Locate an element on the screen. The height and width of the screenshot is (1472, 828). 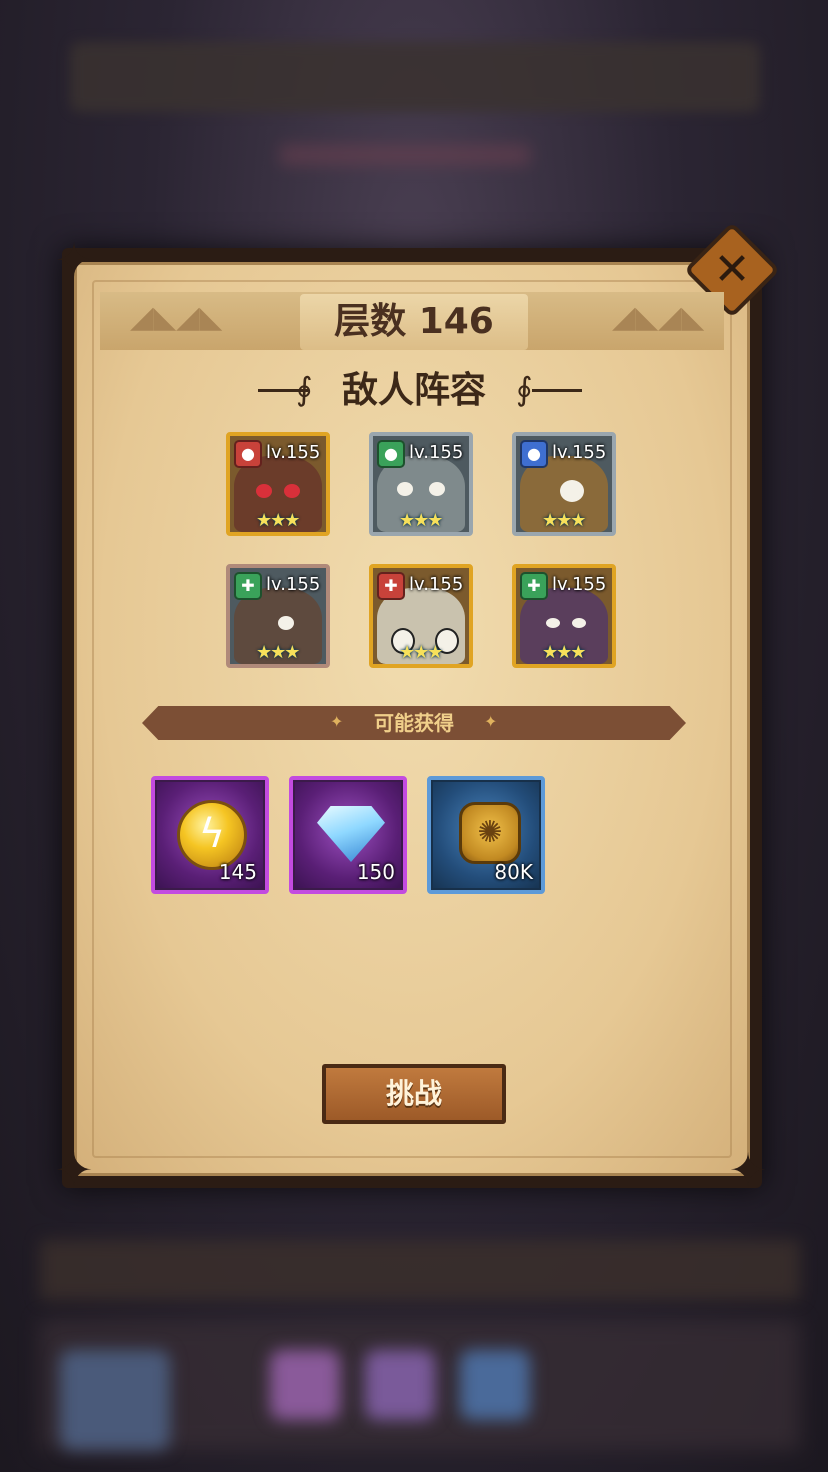
section-ornament-icon: ∮ is located at coordinates (524, 389).